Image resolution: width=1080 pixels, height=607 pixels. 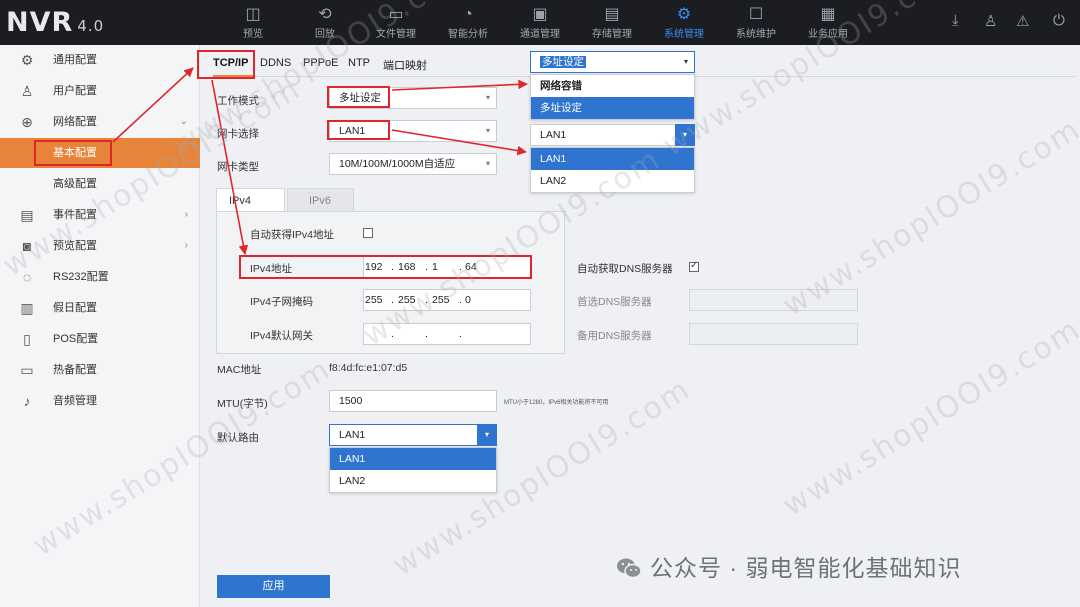 I want to click on nav-smart-analysis: ◔ 智能分析, so click(x=468, y=22).